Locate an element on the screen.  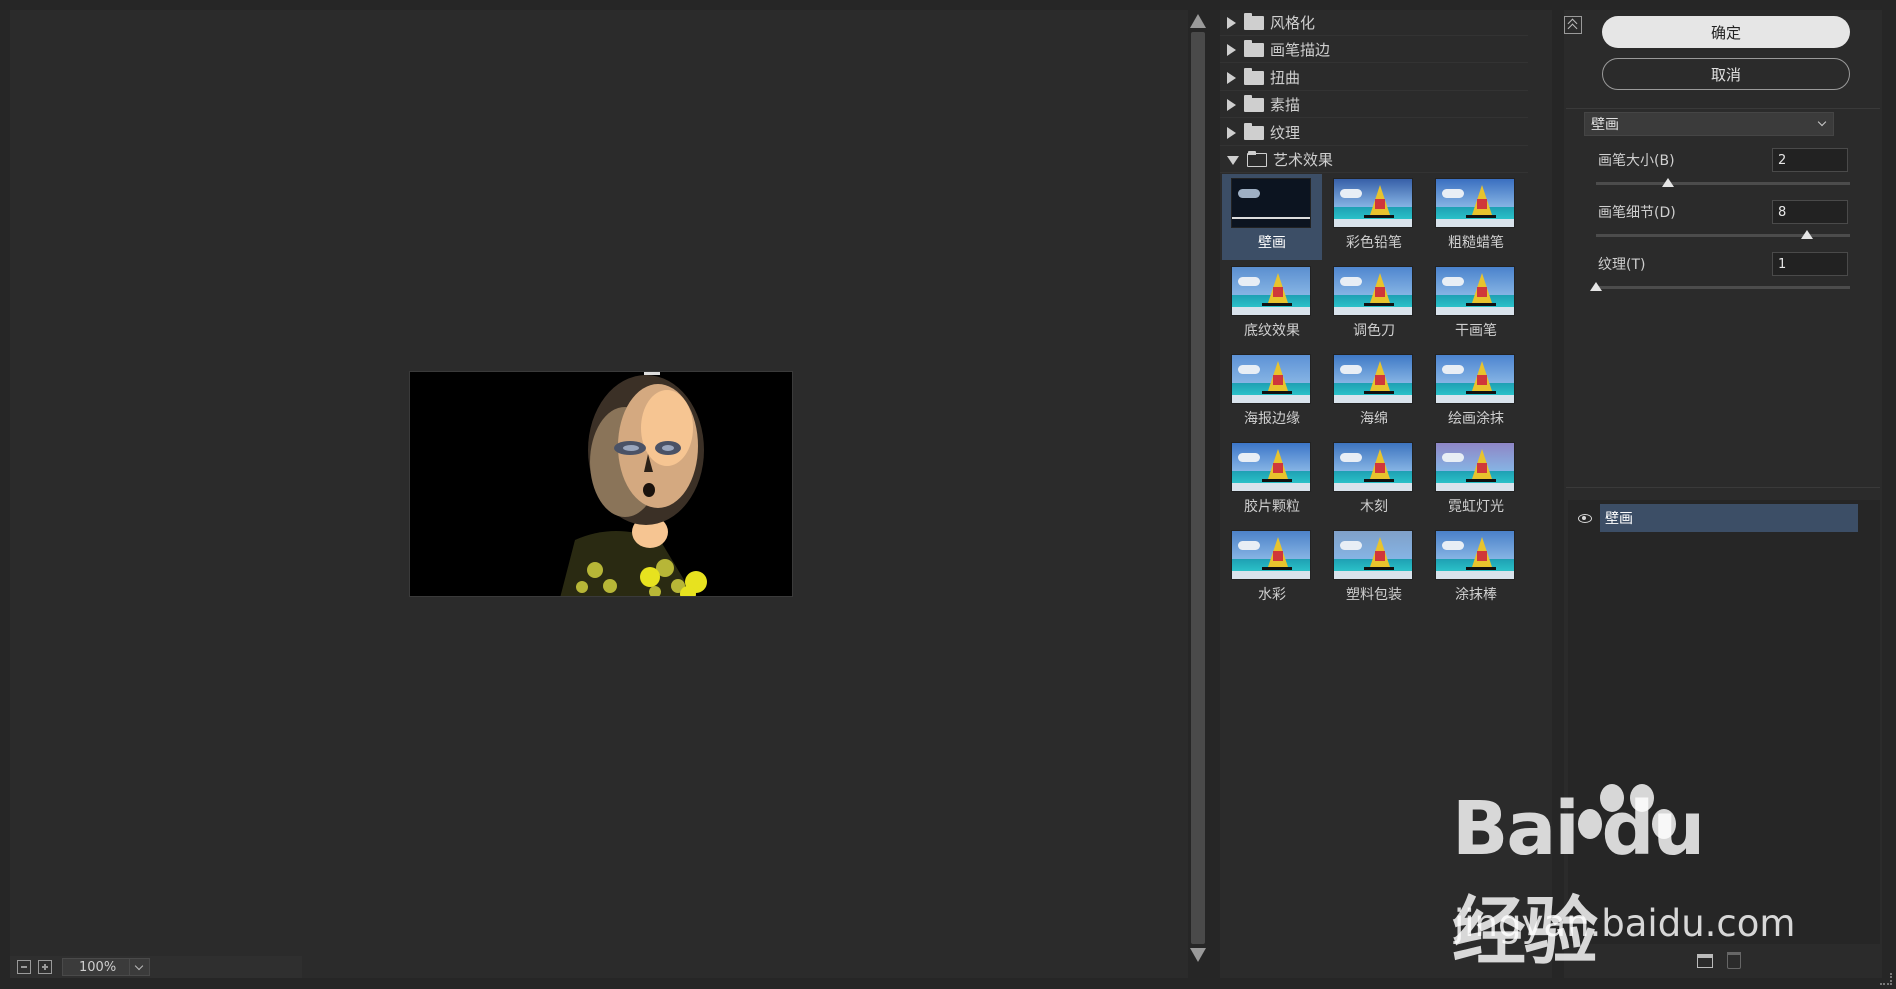
filter-select: 壁画 is located at coordinates (1709, 124).